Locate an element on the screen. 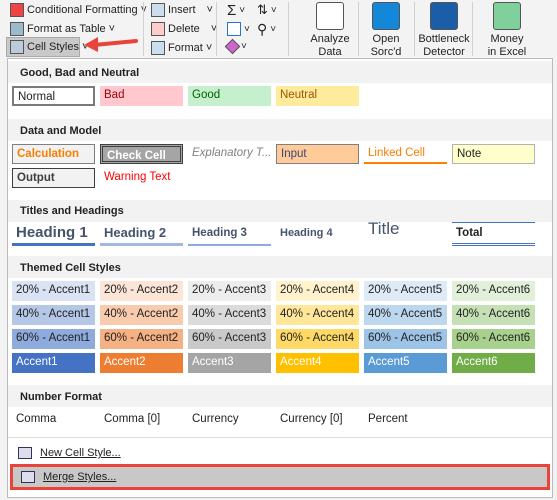 This screenshot has width=557, height=500. new-cell-style-icon is located at coordinates (25, 453).